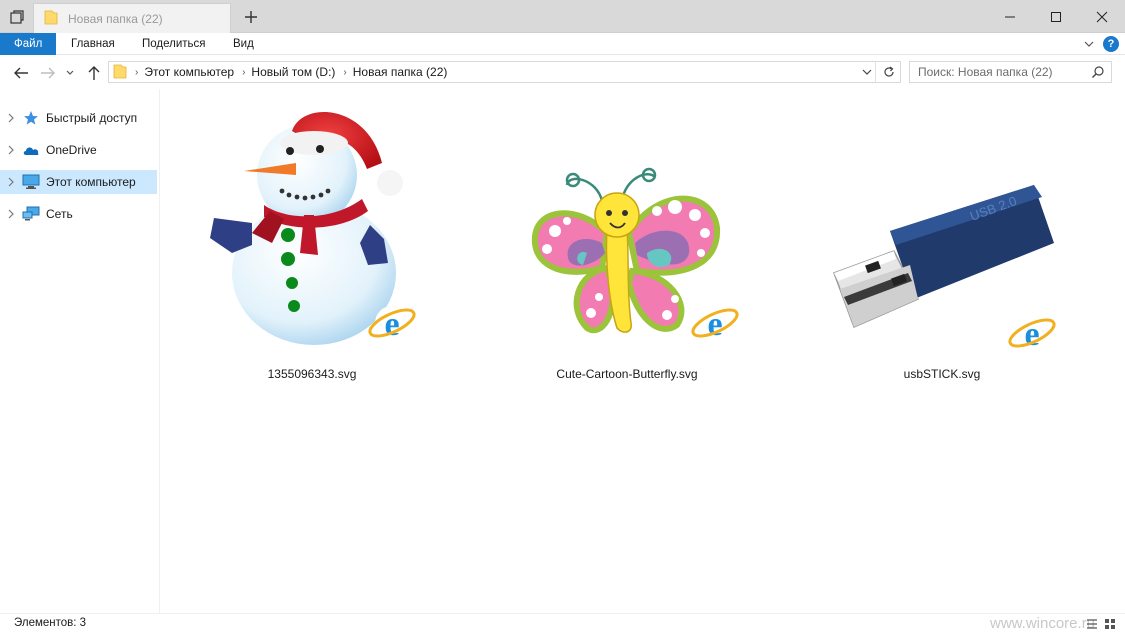  What do you see at coordinates (942, 374) in the screenshot?
I see `file-name: usbSTICK.svg` at bounding box center [942, 374].